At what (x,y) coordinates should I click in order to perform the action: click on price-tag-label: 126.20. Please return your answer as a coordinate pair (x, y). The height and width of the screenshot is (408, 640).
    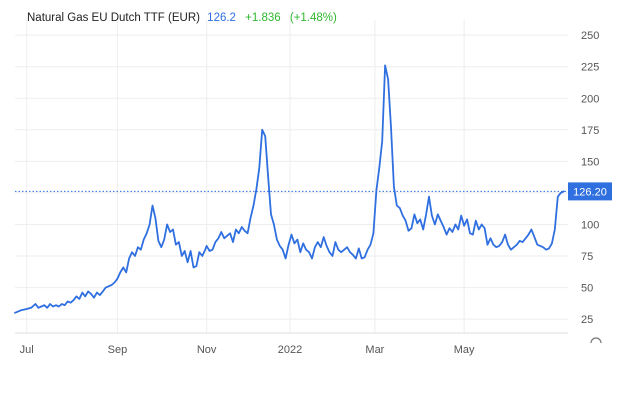
    Looking at the image, I should click on (590, 192).